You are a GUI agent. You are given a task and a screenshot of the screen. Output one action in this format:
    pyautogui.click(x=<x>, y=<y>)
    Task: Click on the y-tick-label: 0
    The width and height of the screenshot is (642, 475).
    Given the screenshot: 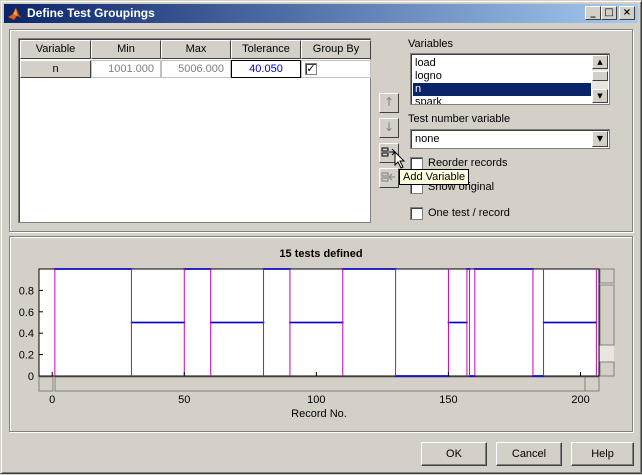 What is the action you would take?
    pyautogui.click(x=31, y=377)
    